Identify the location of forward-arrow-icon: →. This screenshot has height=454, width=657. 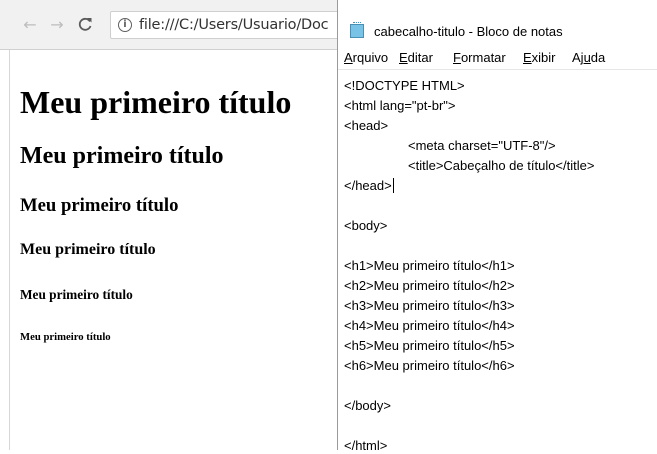
(57, 25).